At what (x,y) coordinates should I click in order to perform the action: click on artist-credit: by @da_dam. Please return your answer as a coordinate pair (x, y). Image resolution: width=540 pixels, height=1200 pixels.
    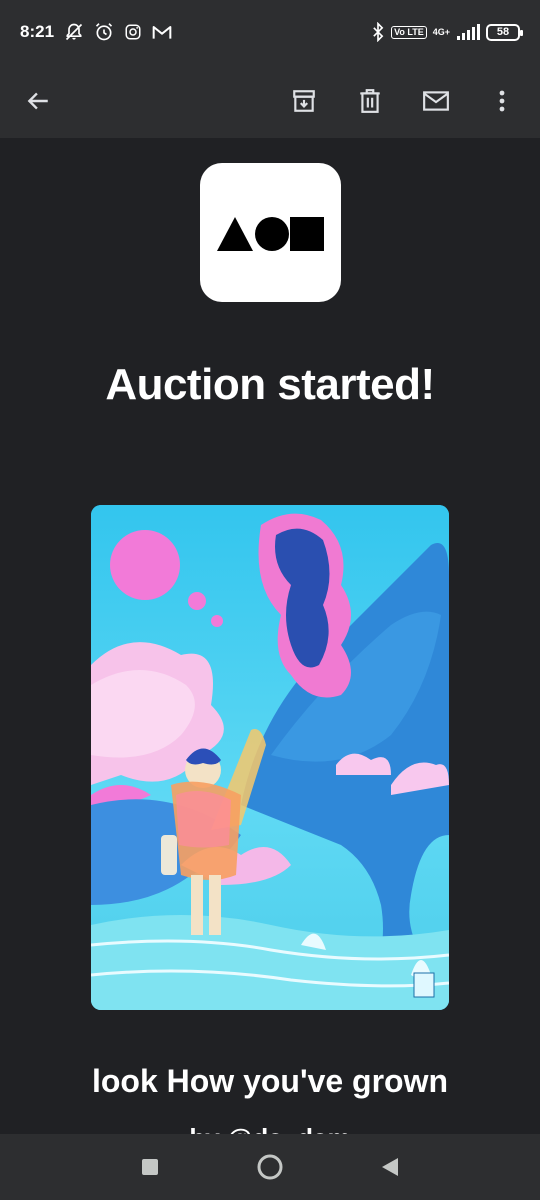
    Looking at the image, I should click on (270, 1128).